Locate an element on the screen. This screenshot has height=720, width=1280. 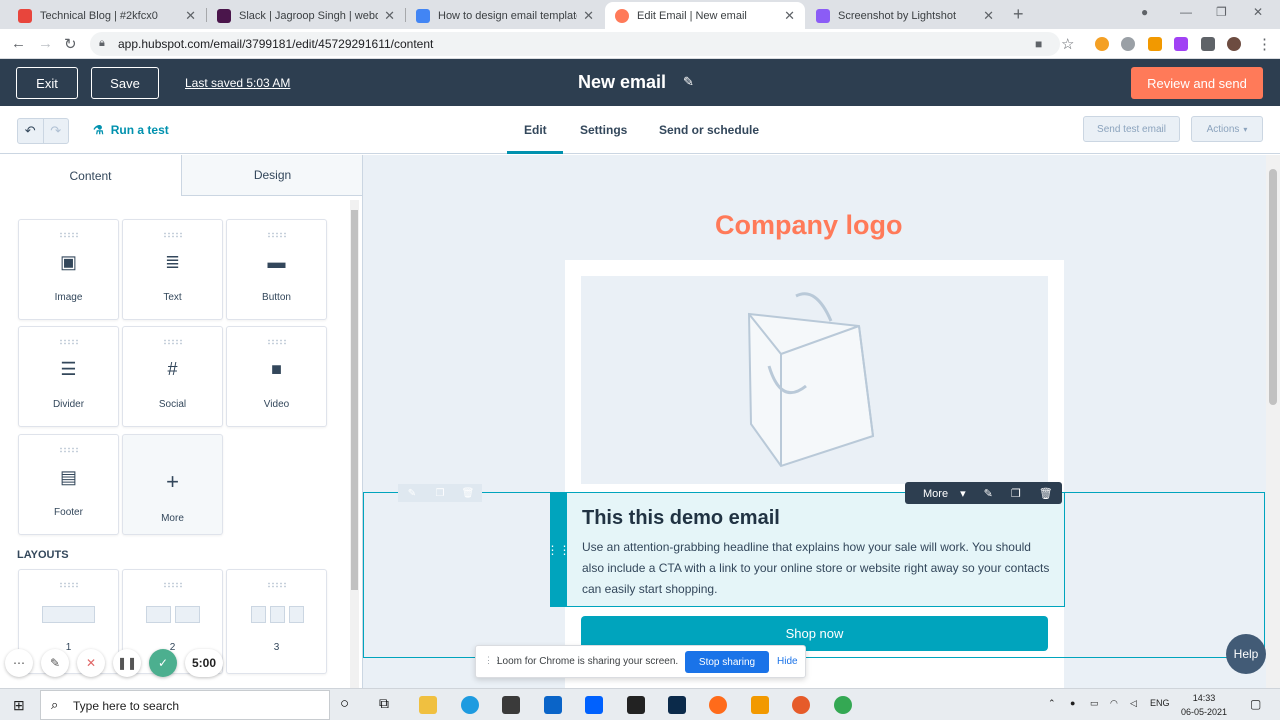
tab-send-or-schedule: Send or schedule is located at coordinates (709, 130).